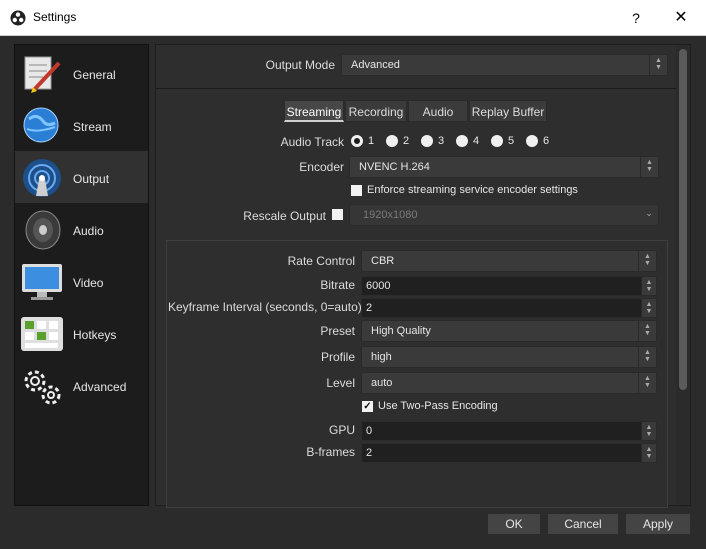  Describe the element at coordinates (683, 219) in the screenshot. I see `scrollbar-thumb` at that location.